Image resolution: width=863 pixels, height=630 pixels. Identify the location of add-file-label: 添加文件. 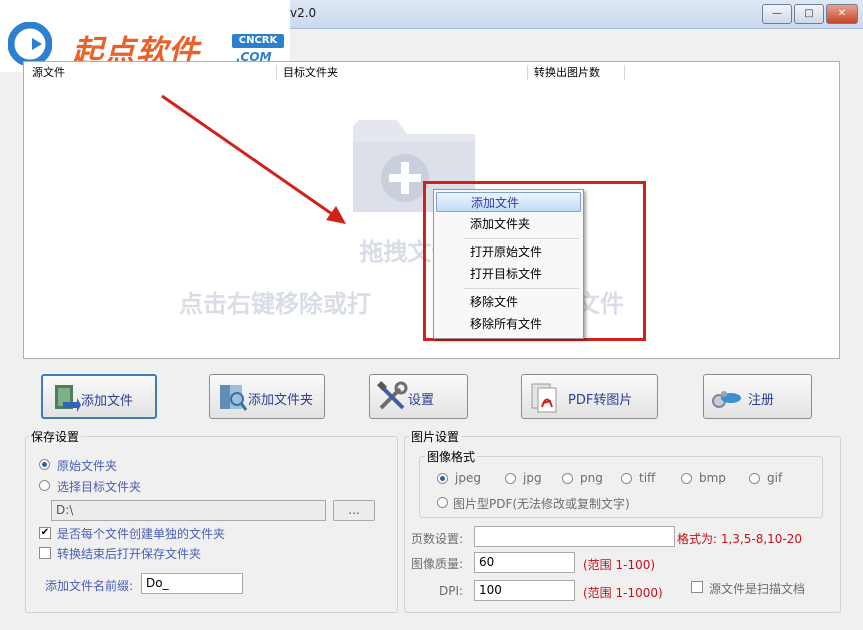
(107, 401).